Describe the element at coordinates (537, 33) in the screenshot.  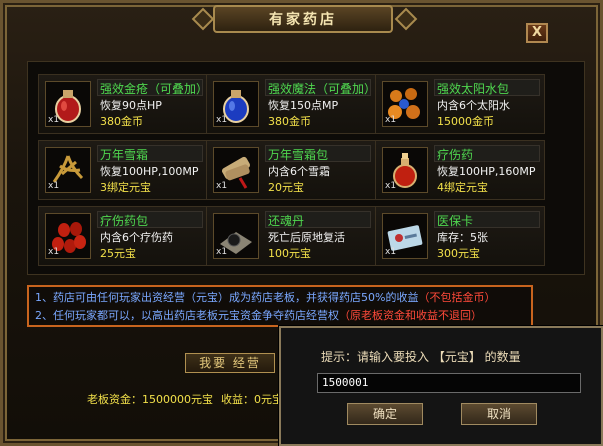
I see `close-button: X` at that location.